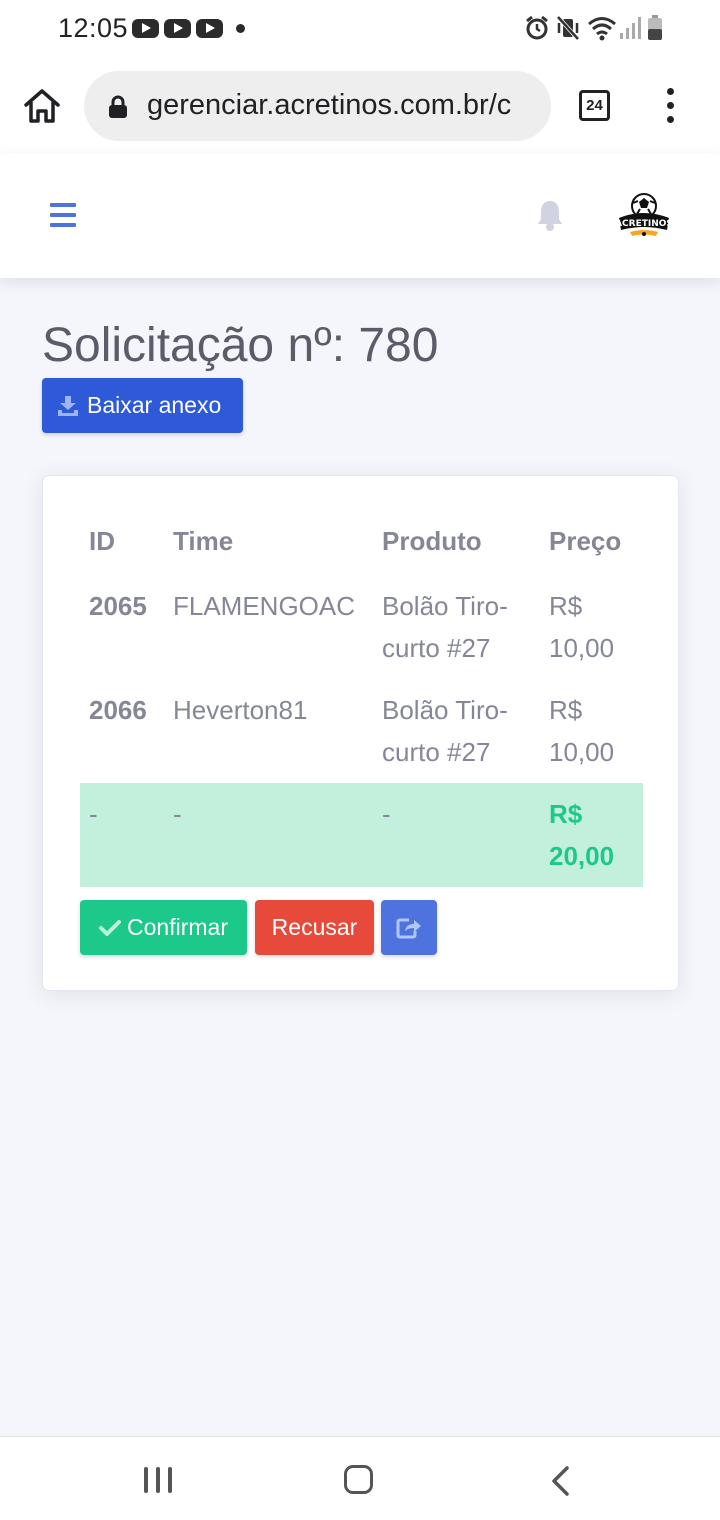 The height and width of the screenshot is (1520, 720). I want to click on total-row: - - - R$ 20,00, so click(361, 835).